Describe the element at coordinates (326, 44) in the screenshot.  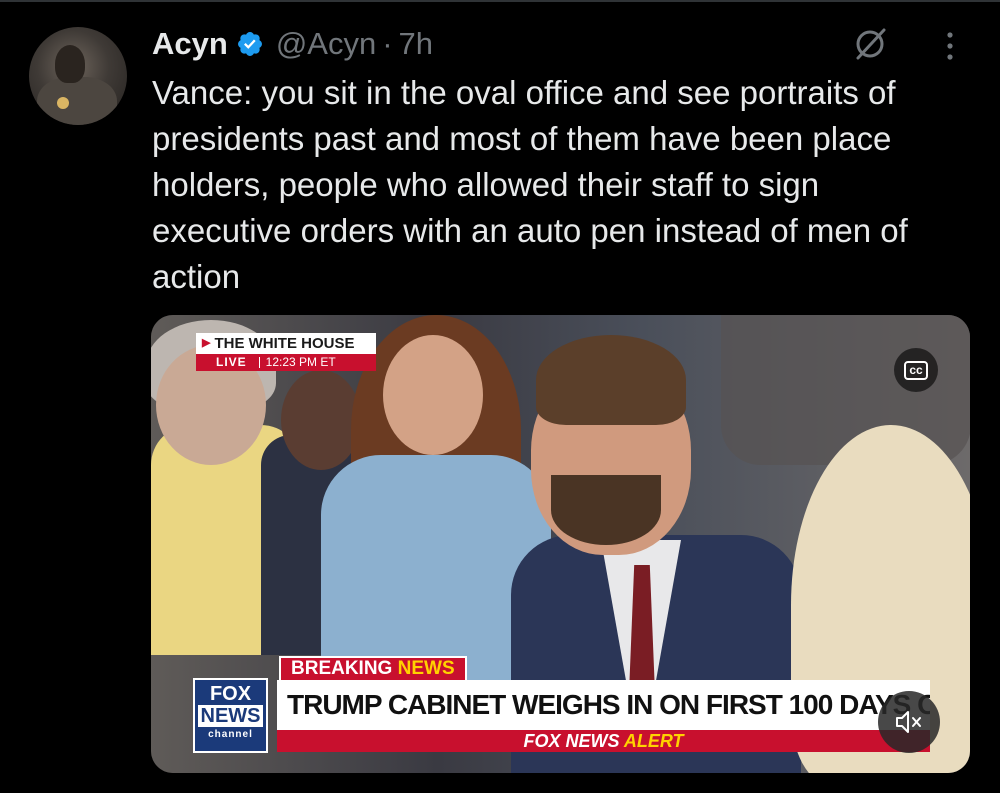
I see `handle: @Acyn` at that location.